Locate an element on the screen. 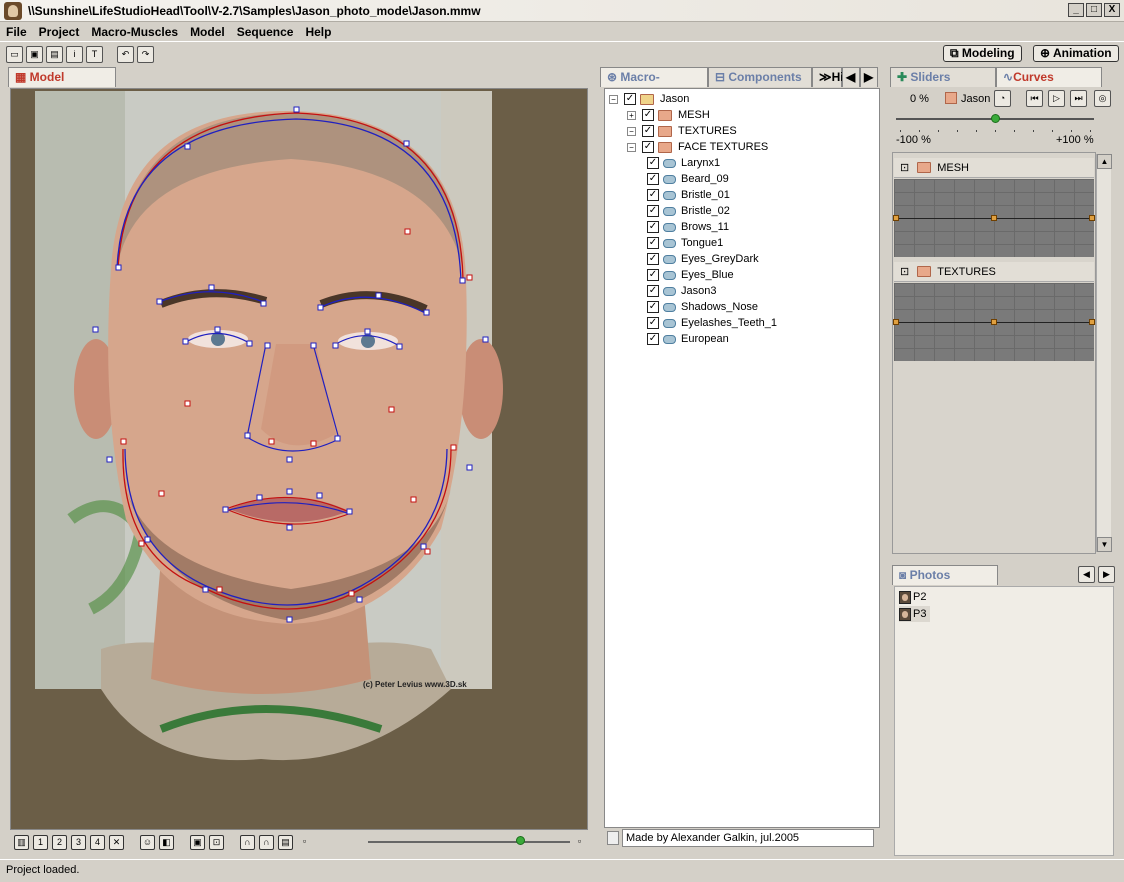  lock-icon: ⊡ is located at coordinates (216, 842).